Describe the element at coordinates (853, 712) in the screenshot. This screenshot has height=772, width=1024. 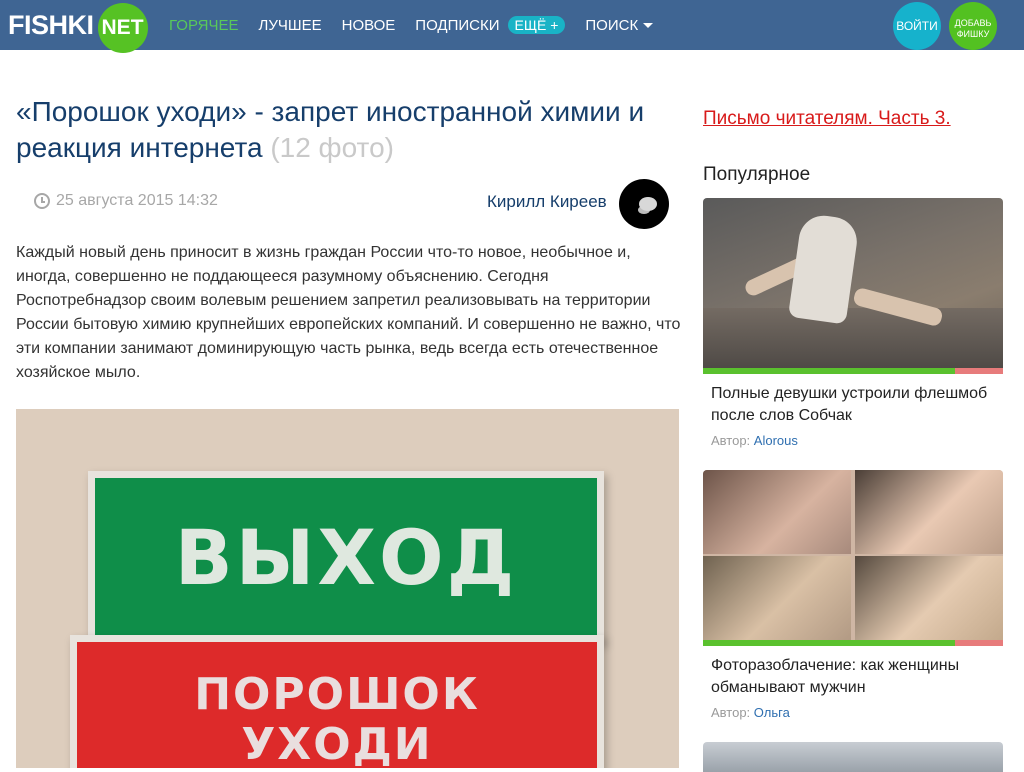
I see `card-author: Автор: Ольга` at that location.